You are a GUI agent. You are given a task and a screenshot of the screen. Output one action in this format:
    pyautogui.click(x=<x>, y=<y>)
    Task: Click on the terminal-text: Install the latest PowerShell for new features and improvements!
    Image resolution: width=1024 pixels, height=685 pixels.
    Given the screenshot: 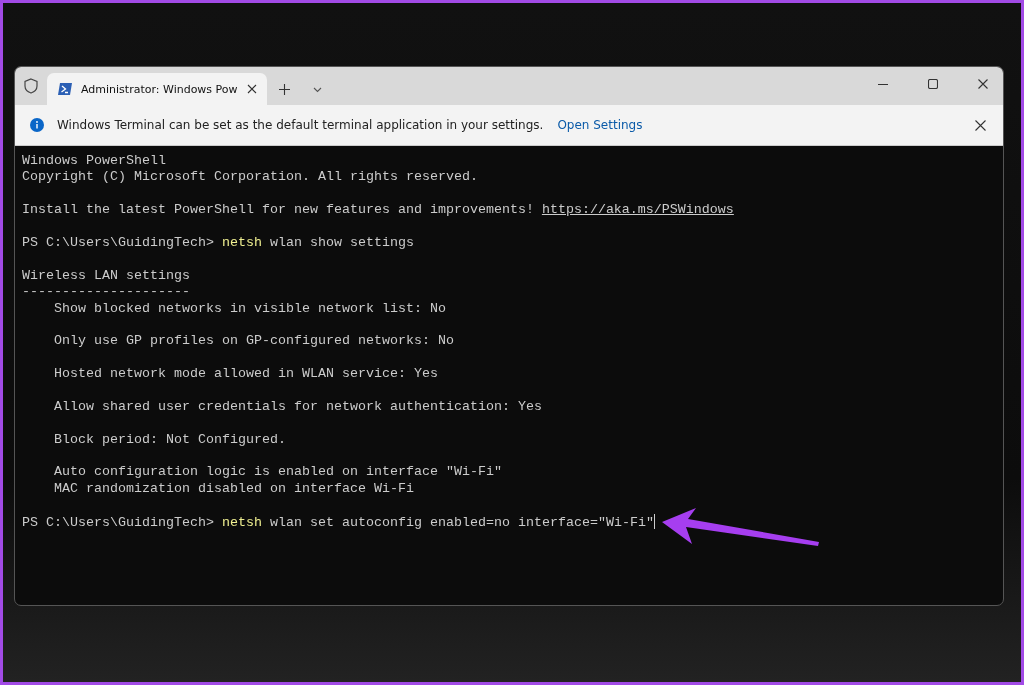 What is the action you would take?
    pyautogui.click(x=278, y=210)
    